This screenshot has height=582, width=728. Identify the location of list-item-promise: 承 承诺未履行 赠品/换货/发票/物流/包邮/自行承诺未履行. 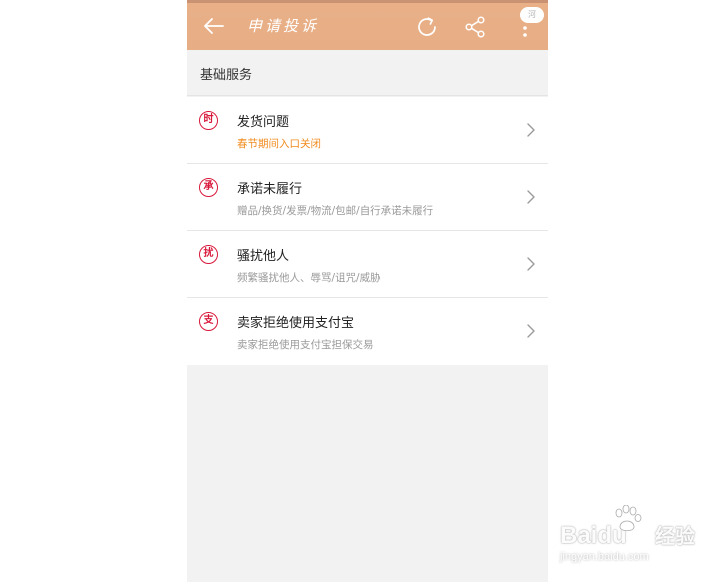
(367, 197).